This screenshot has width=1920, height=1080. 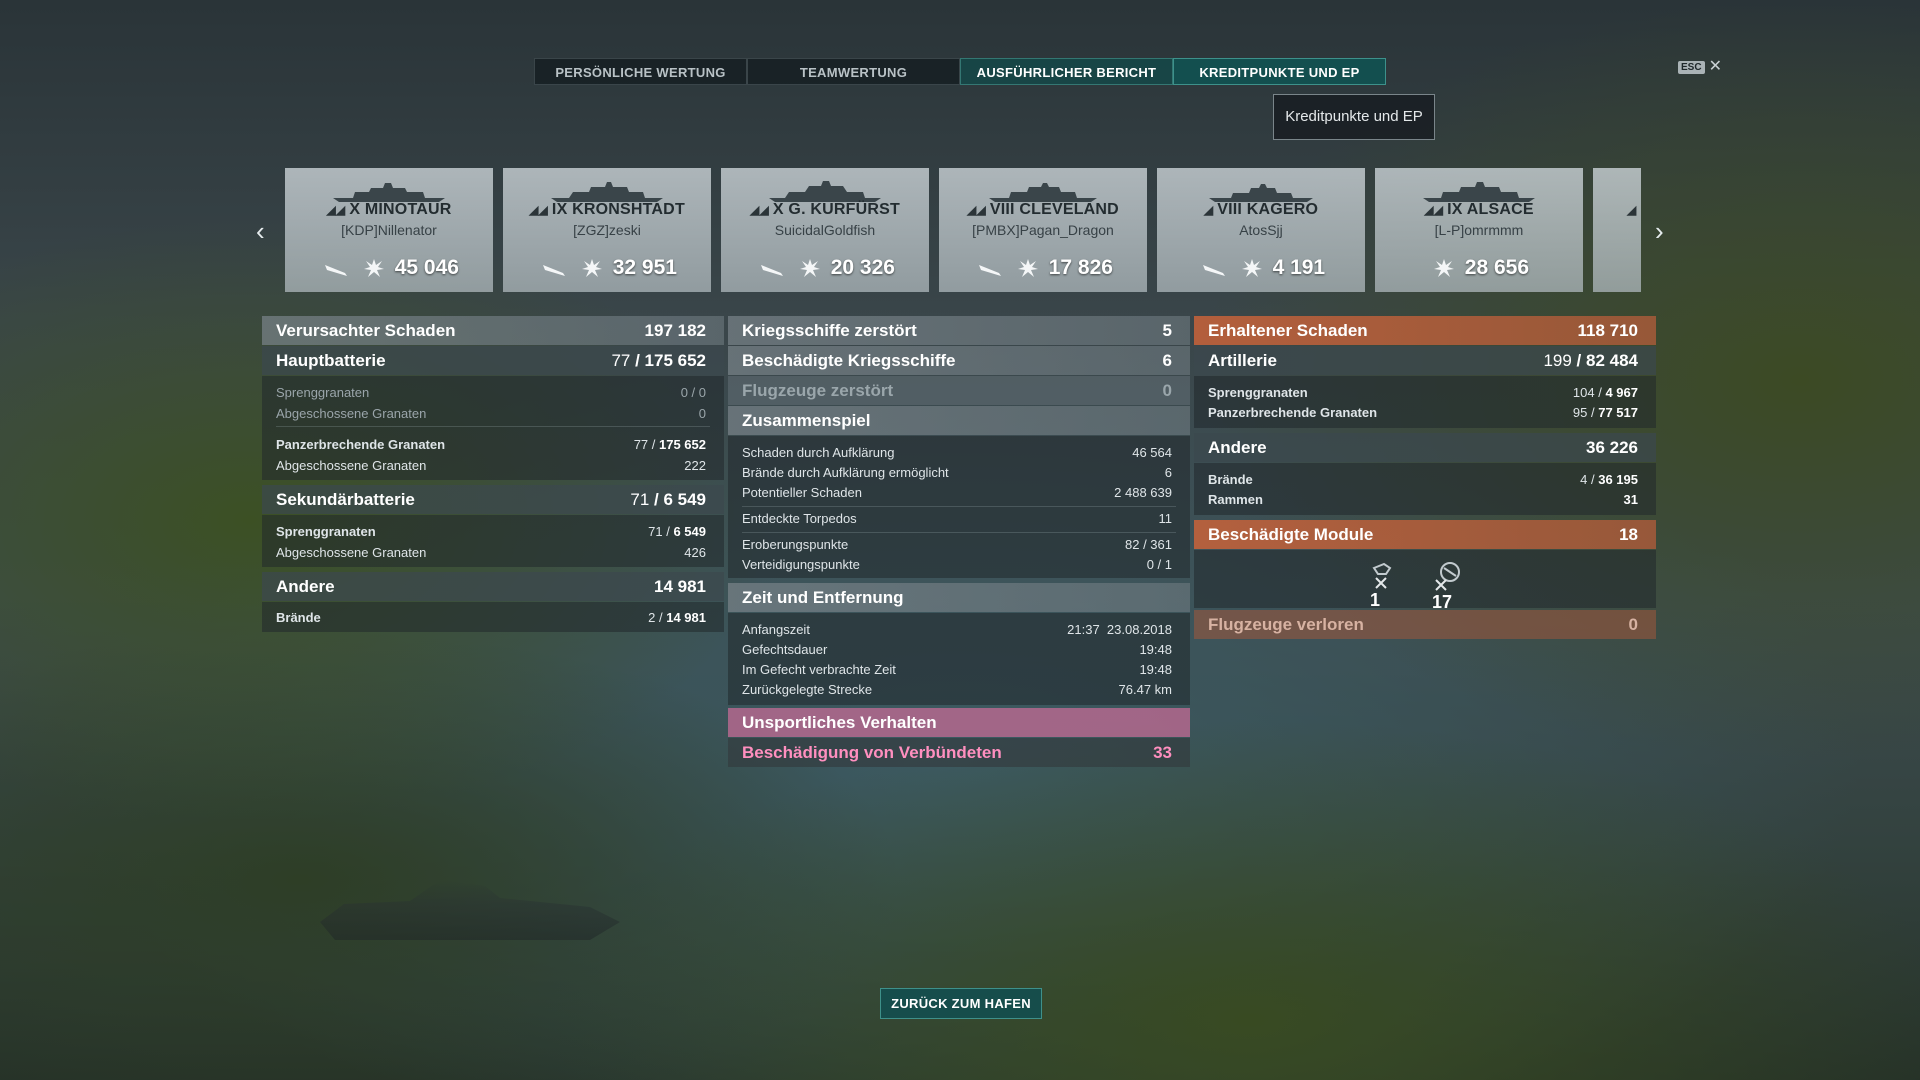 I want to click on module-group: 17, so click(x=1449, y=587).